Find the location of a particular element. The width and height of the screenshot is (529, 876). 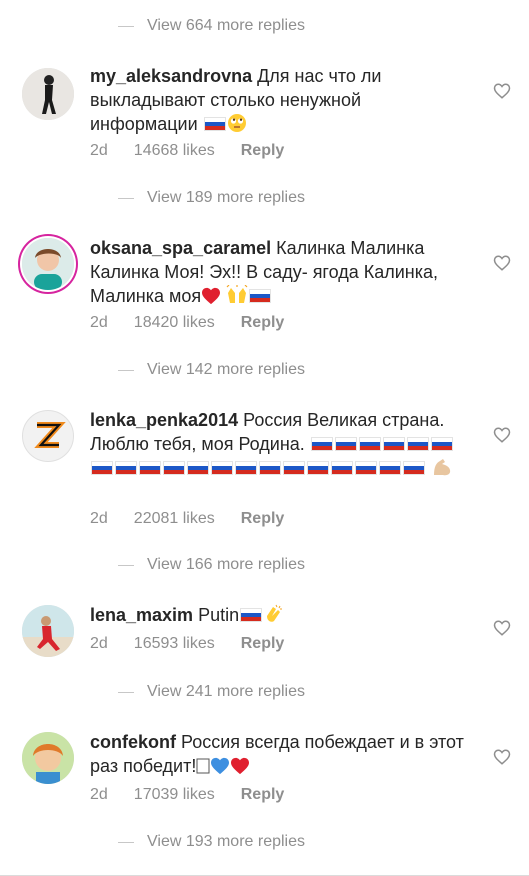

view-more-label: View 166 more replies is located at coordinates (226, 564).